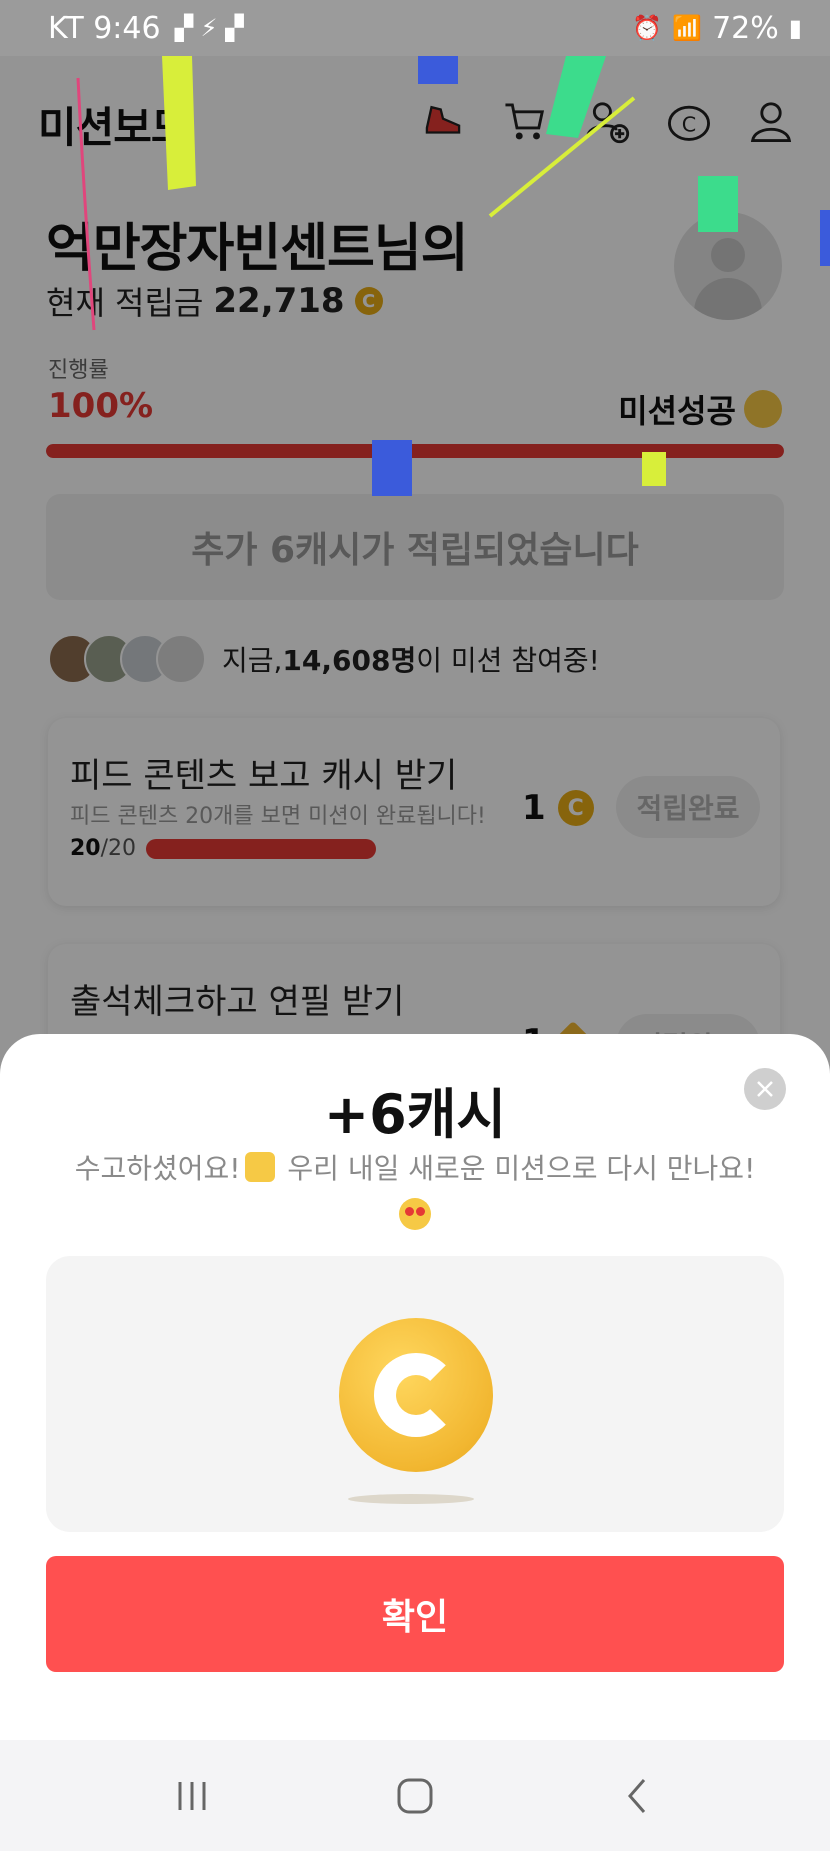 Image resolution: width=830 pixels, height=1851 pixels. Describe the element at coordinates (411, 1499) in the screenshot. I see `coin-shadow` at that location.